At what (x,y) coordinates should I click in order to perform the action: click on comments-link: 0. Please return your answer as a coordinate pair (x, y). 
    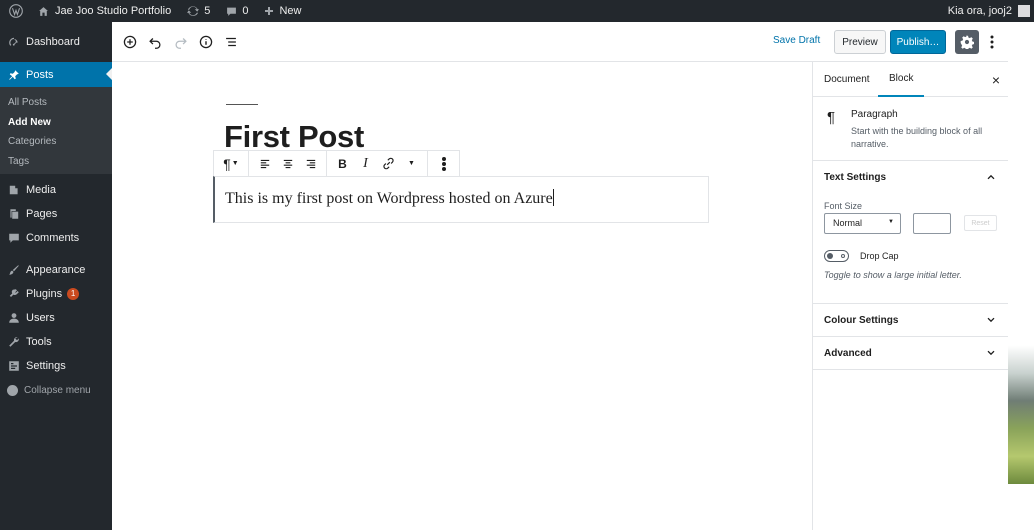
    Looking at the image, I should click on (237, 11).